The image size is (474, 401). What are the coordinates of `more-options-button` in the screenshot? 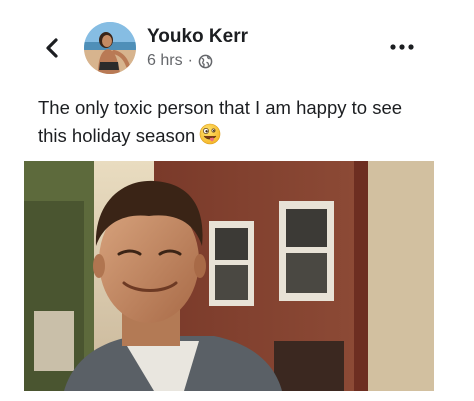 It's located at (402, 47).